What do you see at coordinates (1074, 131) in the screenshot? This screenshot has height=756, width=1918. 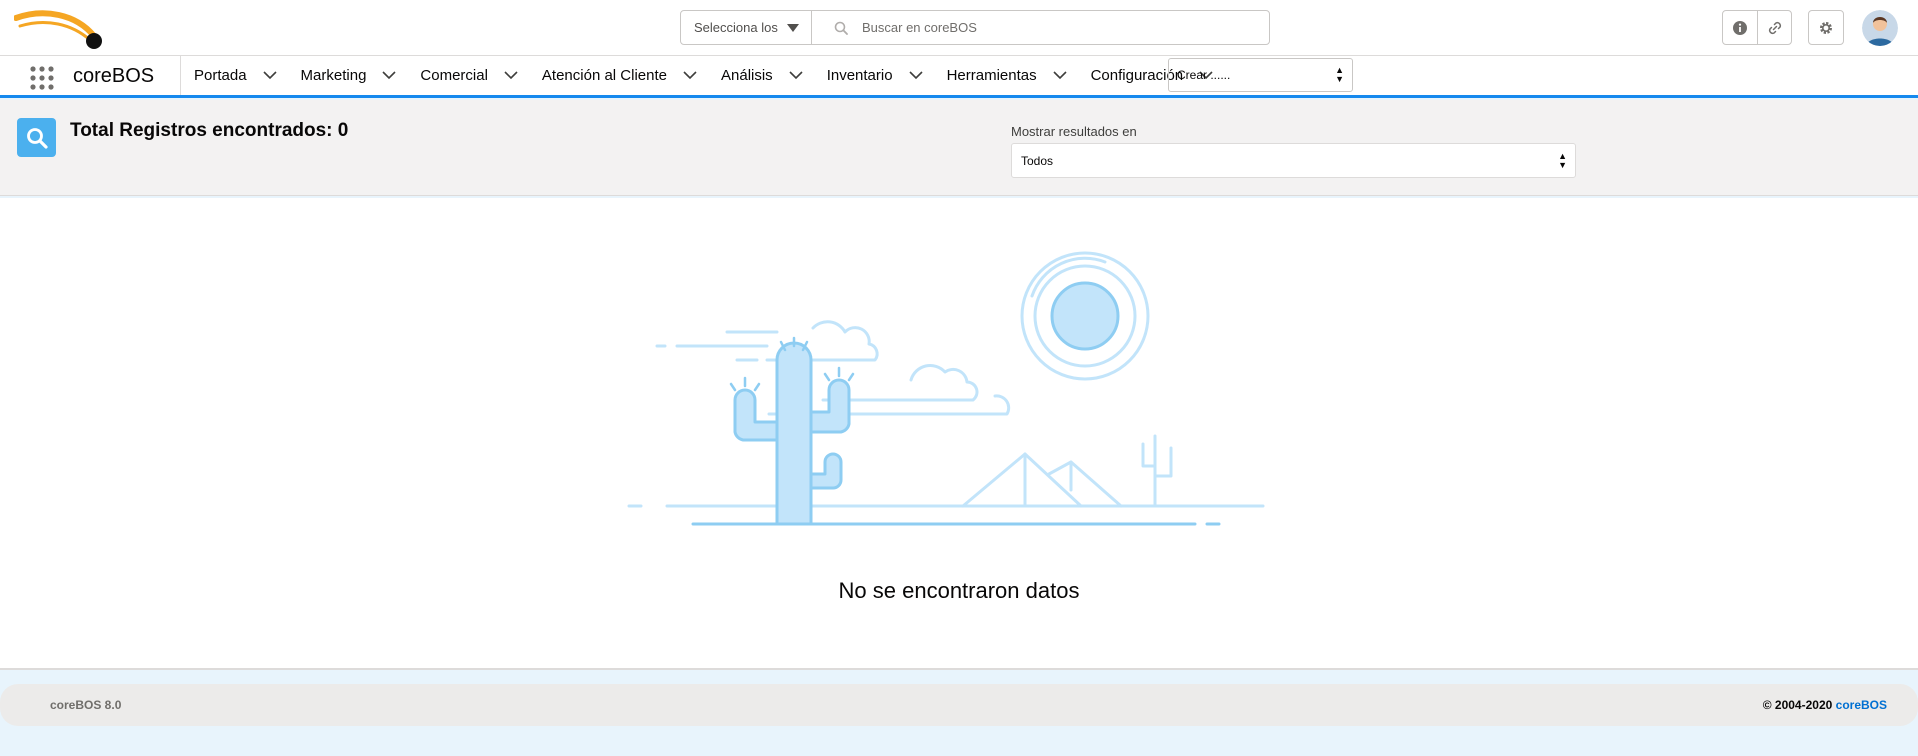 I see `show-results-label: Mostrar resultados en` at bounding box center [1074, 131].